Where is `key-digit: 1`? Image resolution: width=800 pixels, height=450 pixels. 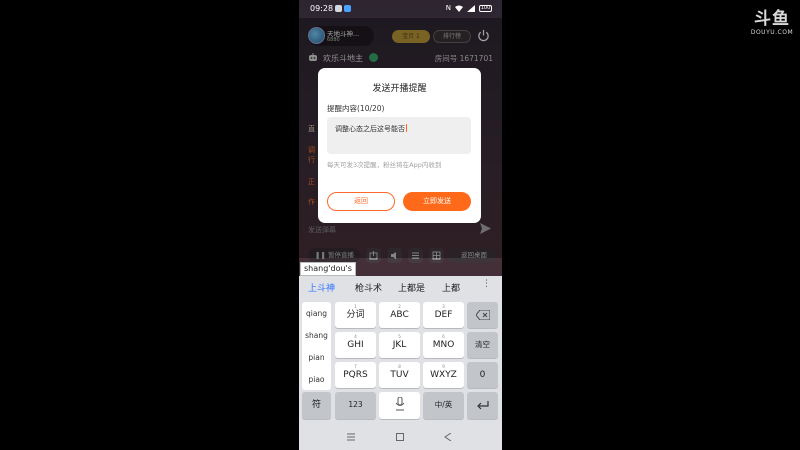
key-digit: 1 is located at coordinates (355, 306).